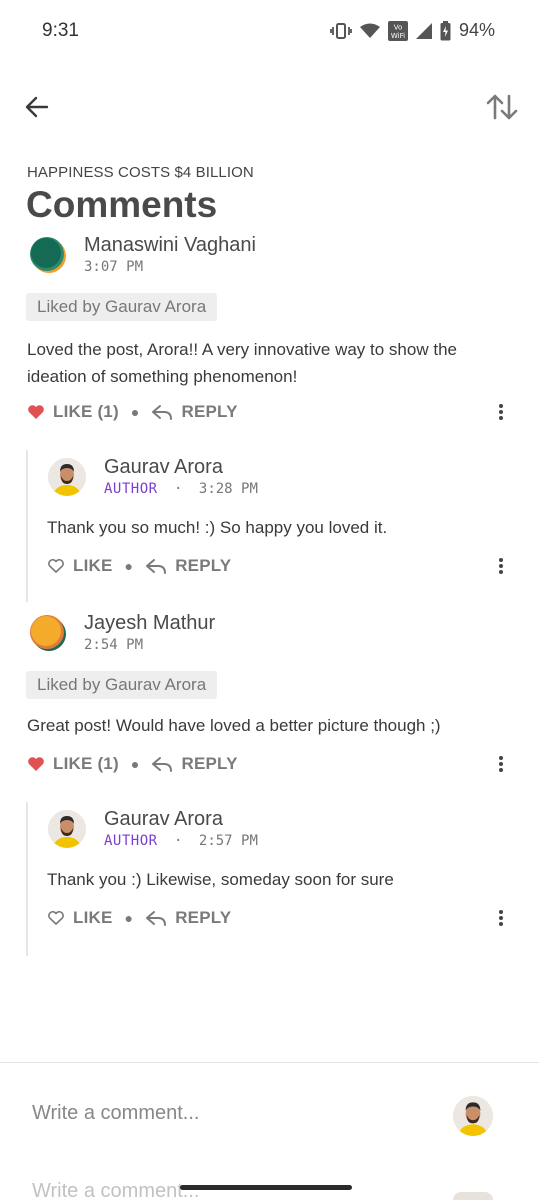  I want to click on reply-meta: AUTHOR · 2:57 PM, so click(181, 841).